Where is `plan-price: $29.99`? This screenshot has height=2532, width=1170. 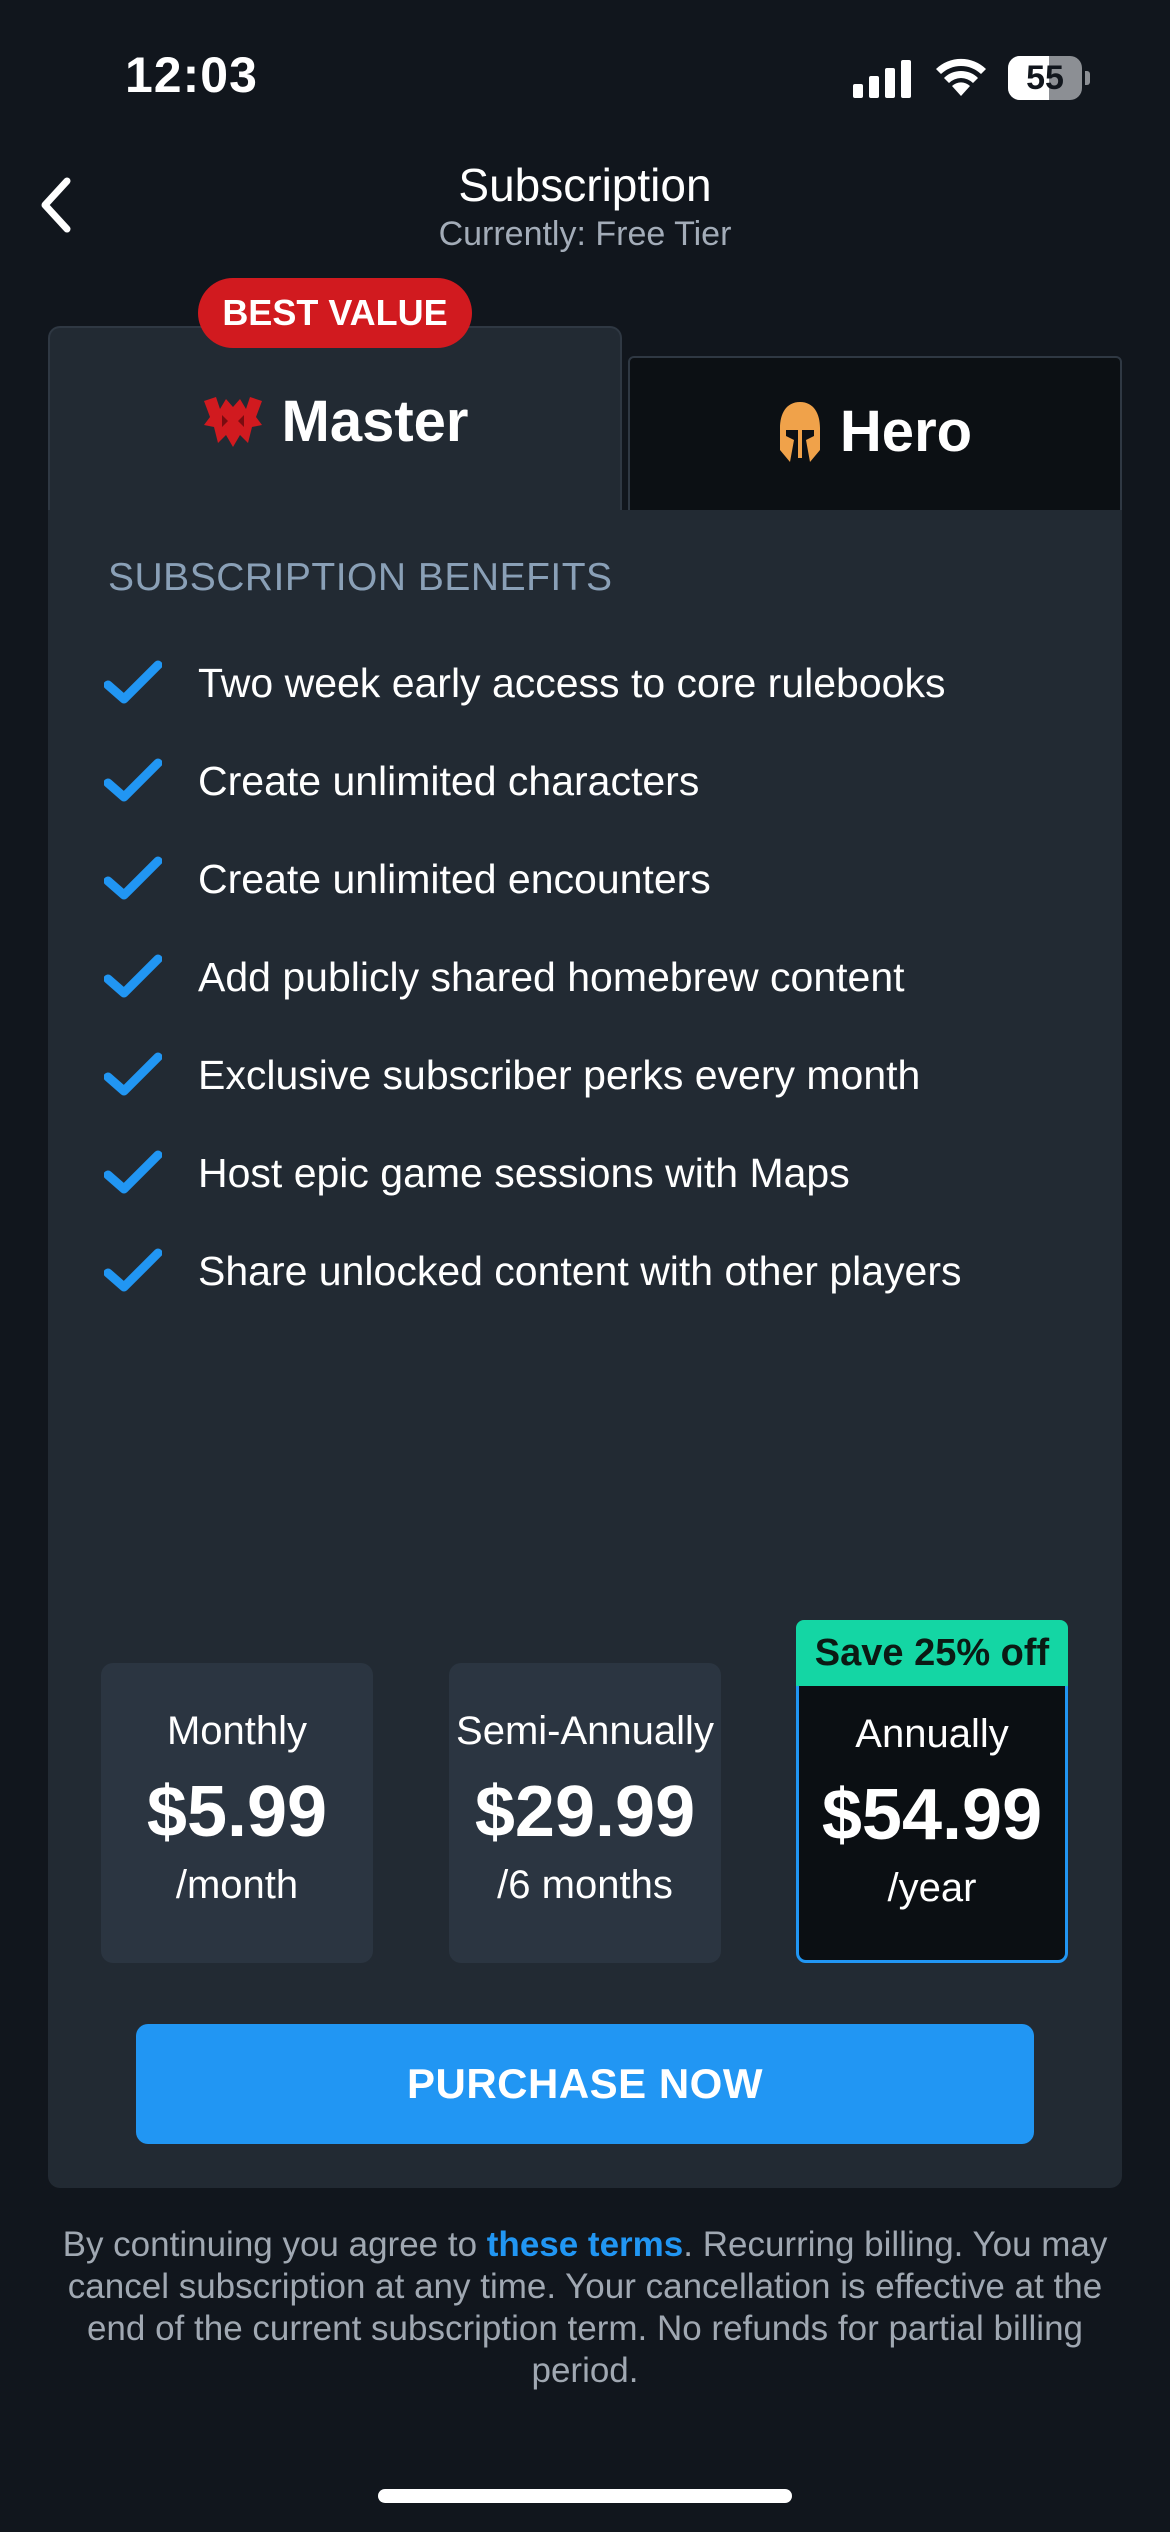
plan-price: $29.99 is located at coordinates (585, 1812).